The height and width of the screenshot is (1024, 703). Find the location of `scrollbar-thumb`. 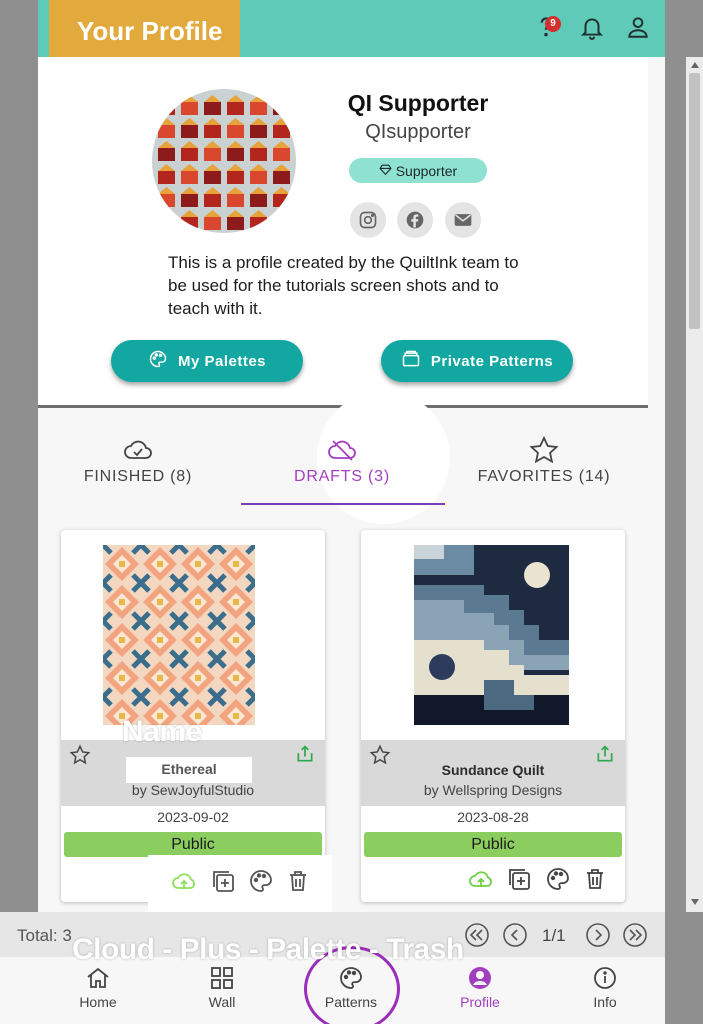

scrollbar-thumb is located at coordinates (694, 201).